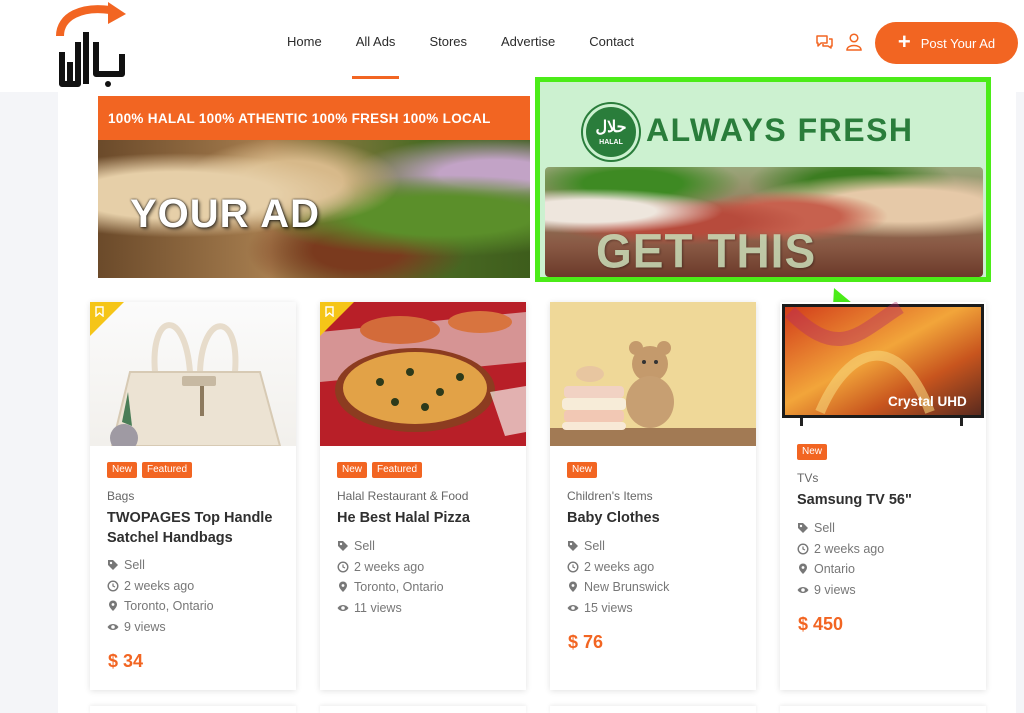 The image size is (1024, 713). Describe the element at coordinates (92, 46) in the screenshot. I see `site-logo` at that location.